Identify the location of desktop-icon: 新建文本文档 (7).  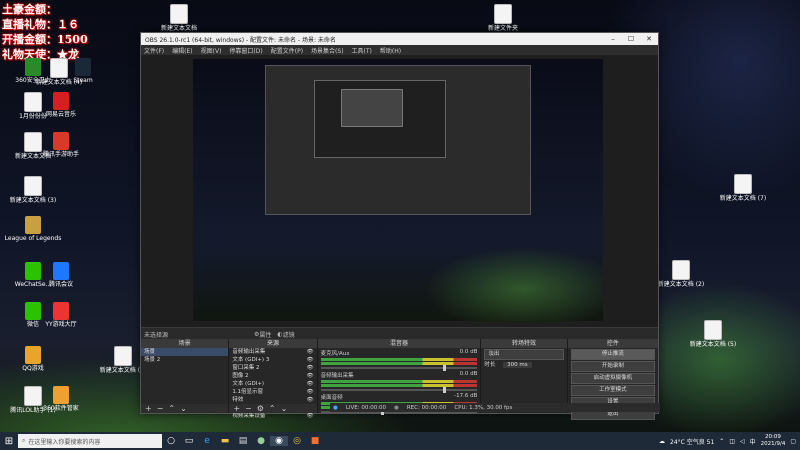
(743, 188).